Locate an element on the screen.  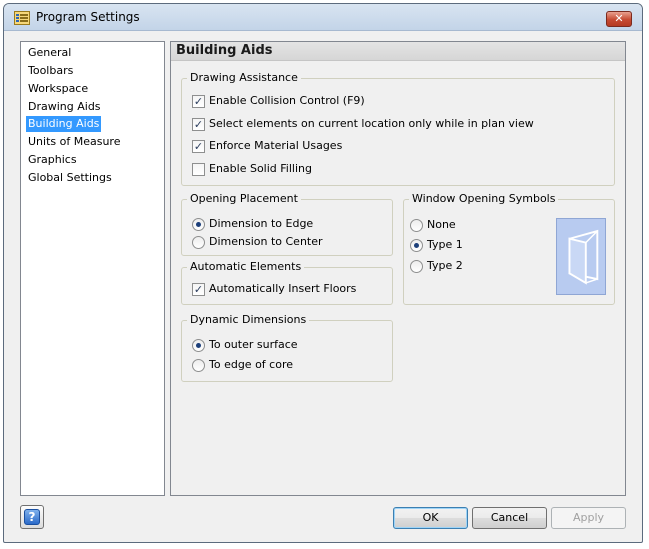
close-button: ✕ is located at coordinates (619, 19).